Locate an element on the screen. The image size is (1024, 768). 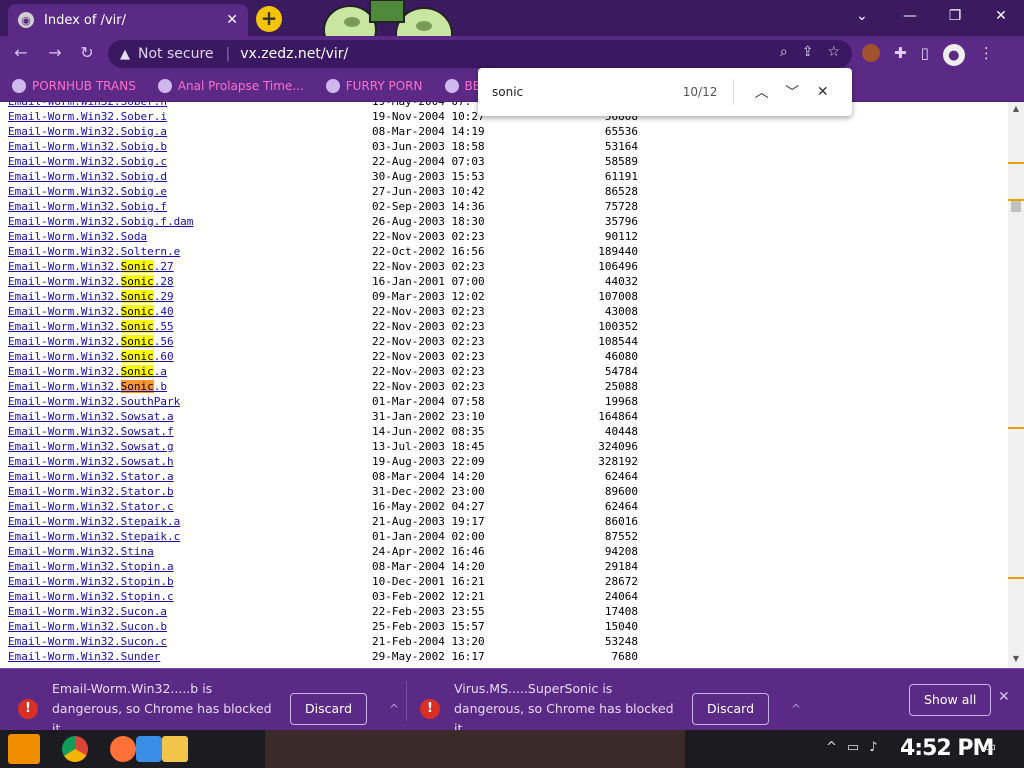
tab-active: ◉ Index of /vir/ ✕ is located at coordinates (128, 20).